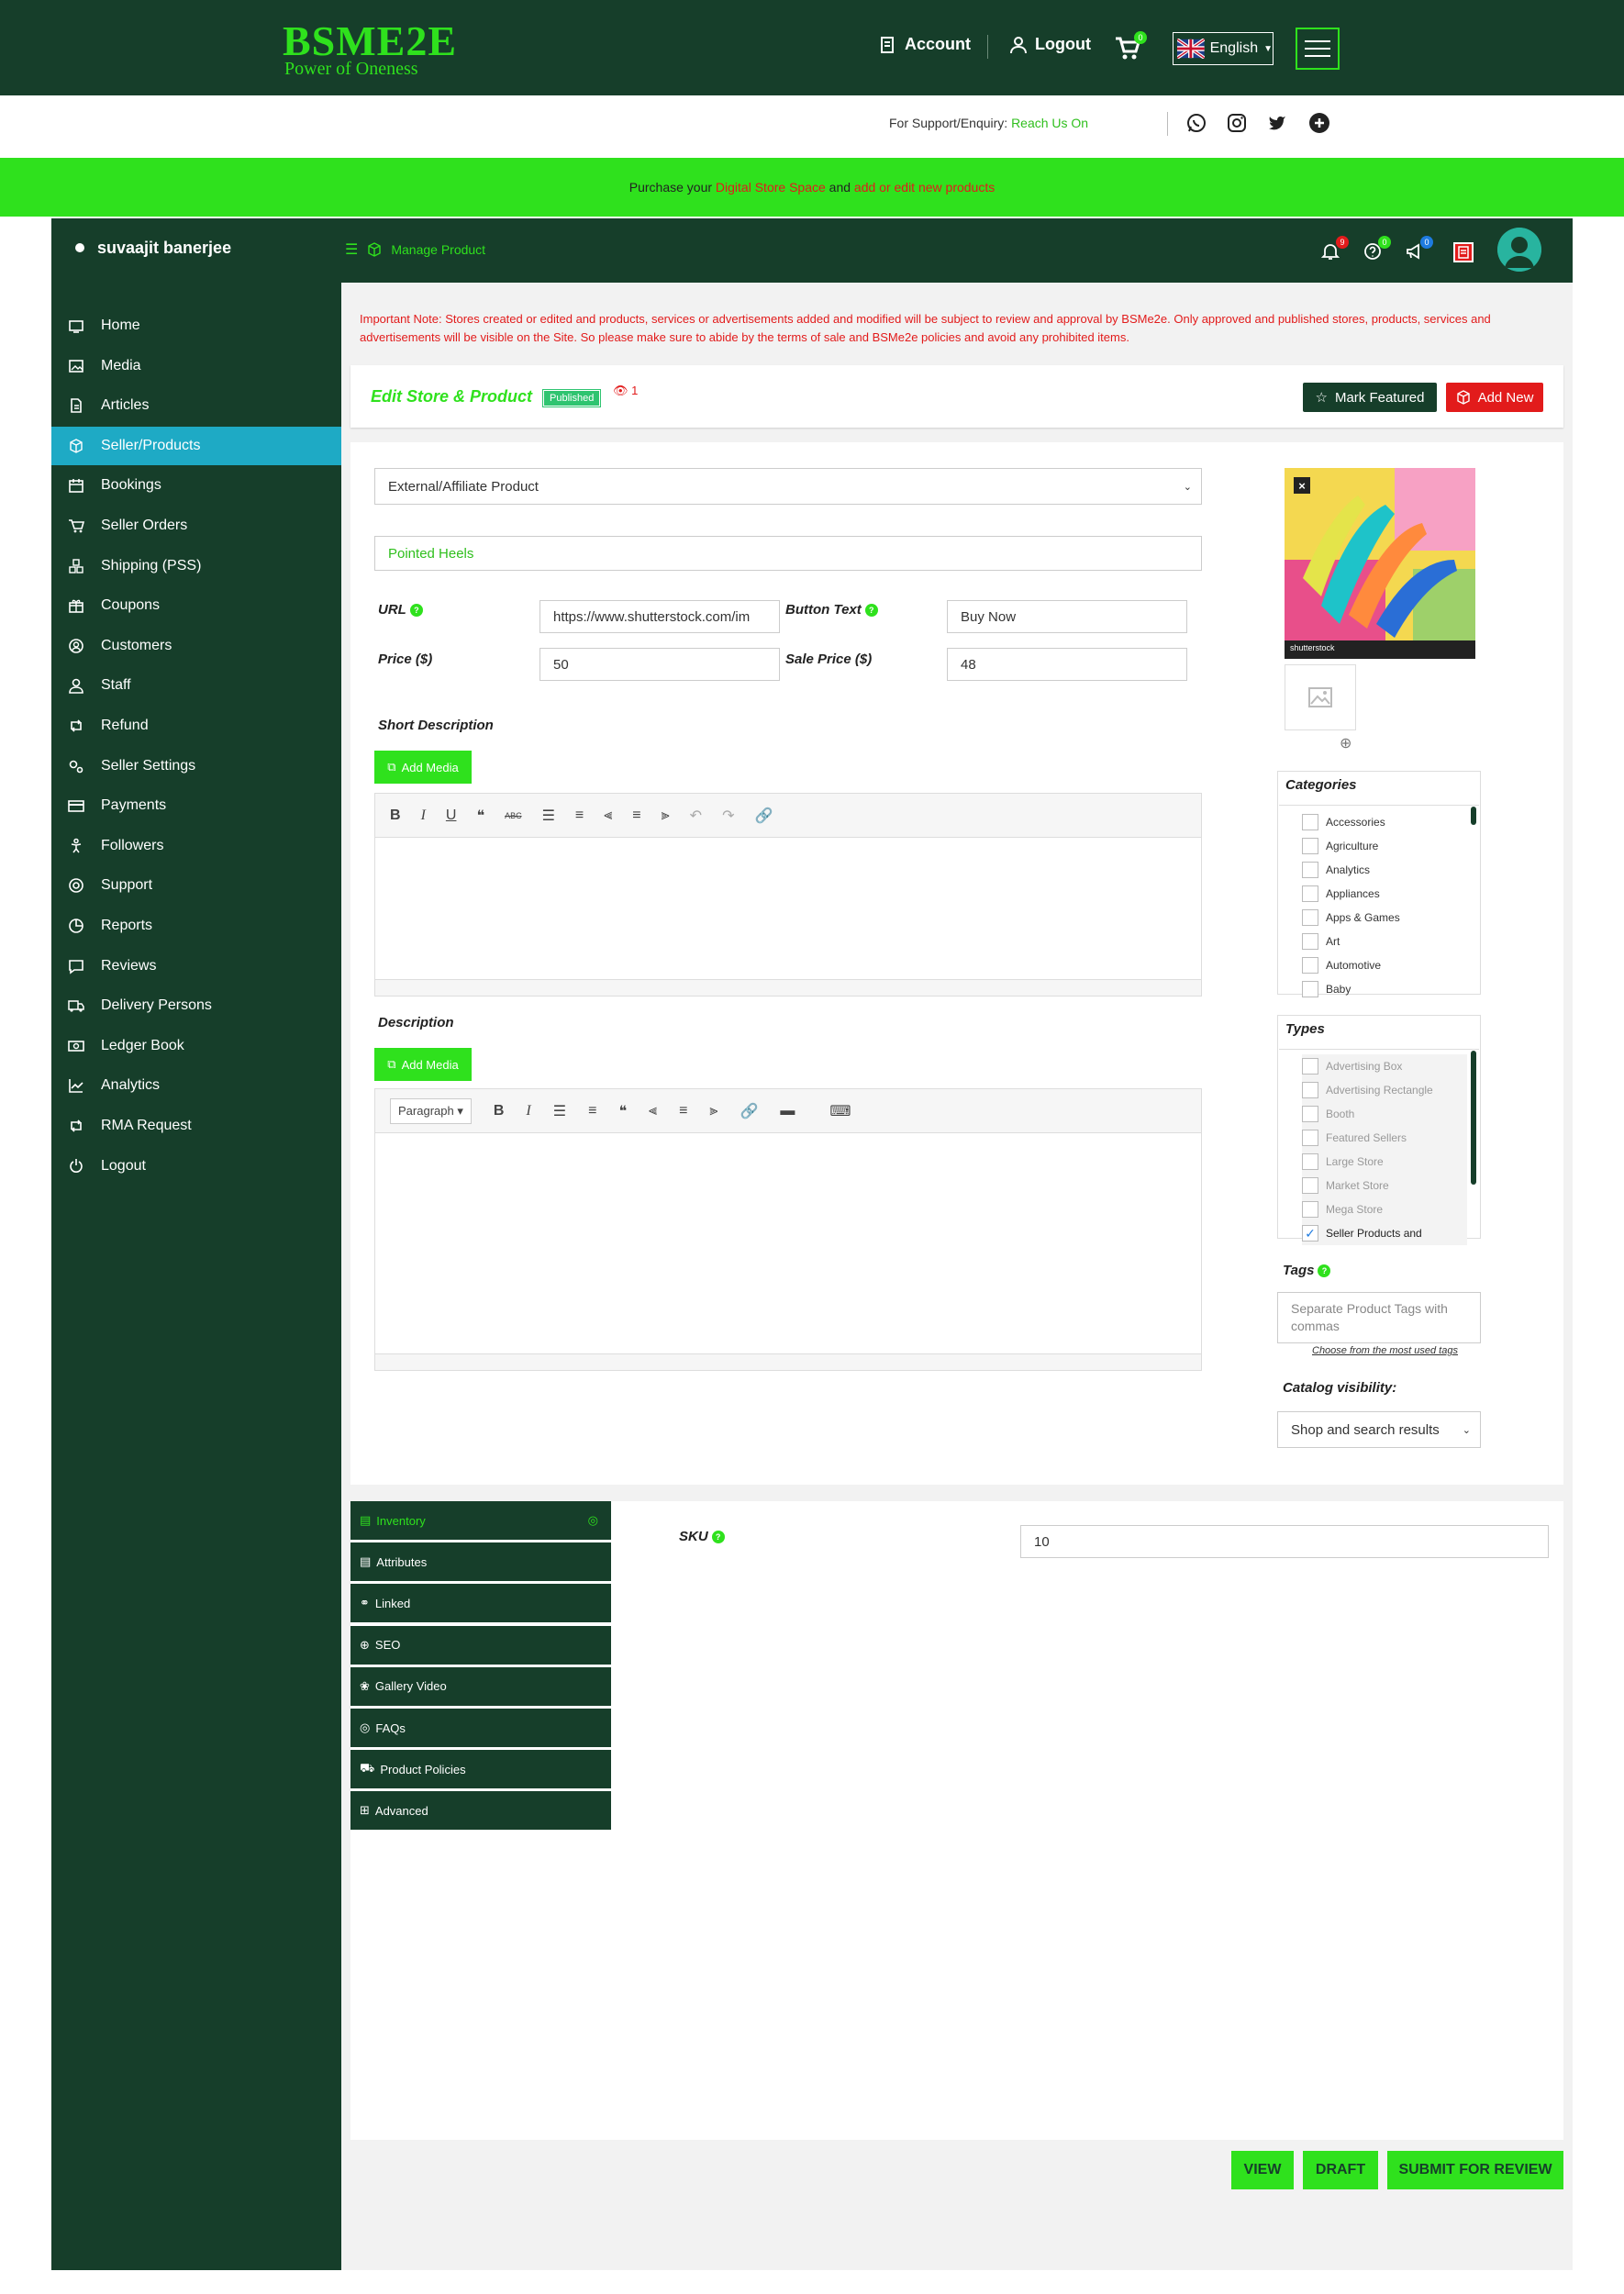 The width and height of the screenshot is (1624, 2294). Describe the element at coordinates (196, 885) in the screenshot. I see `sidebar-item-support: Support` at that location.